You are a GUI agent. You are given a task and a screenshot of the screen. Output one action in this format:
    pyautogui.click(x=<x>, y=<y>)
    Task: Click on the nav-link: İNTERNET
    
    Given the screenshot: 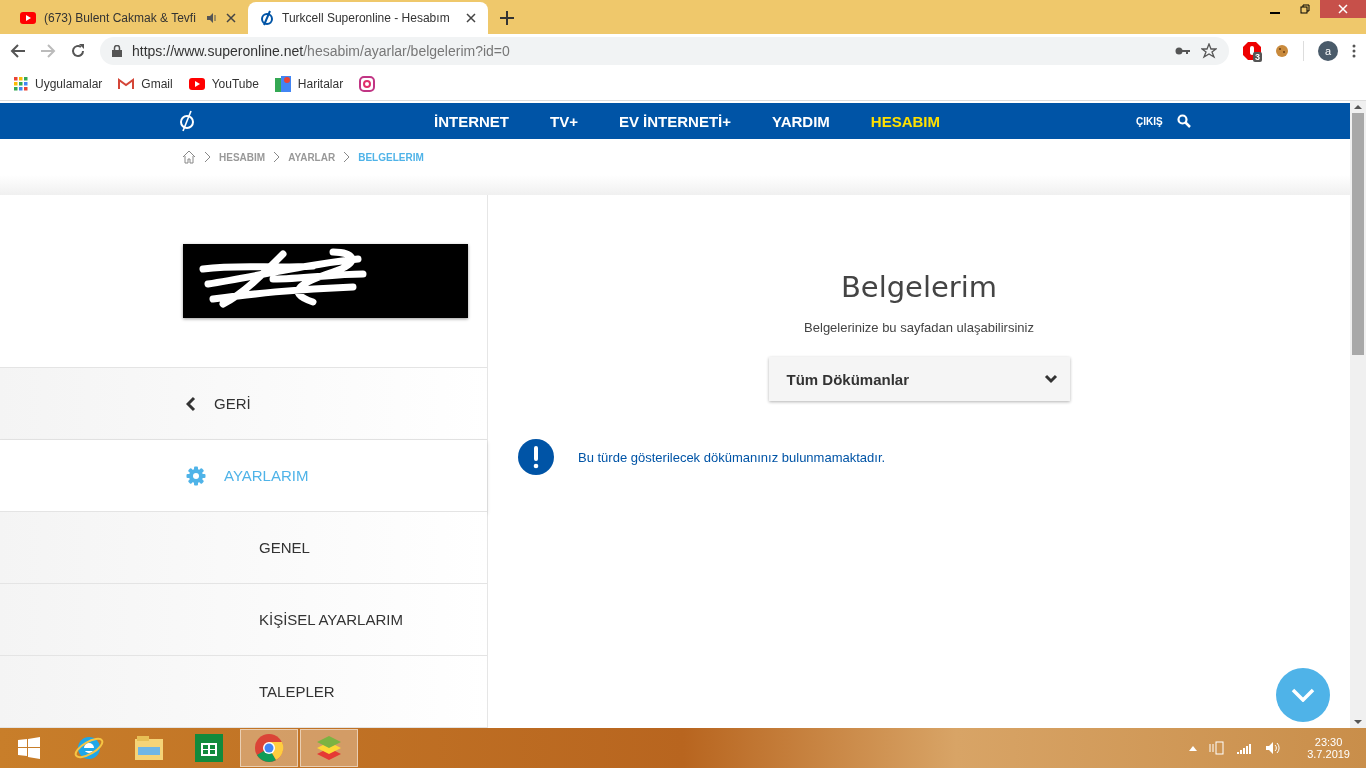 What is the action you would take?
    pyautogui.click(x=471, y=121)
    